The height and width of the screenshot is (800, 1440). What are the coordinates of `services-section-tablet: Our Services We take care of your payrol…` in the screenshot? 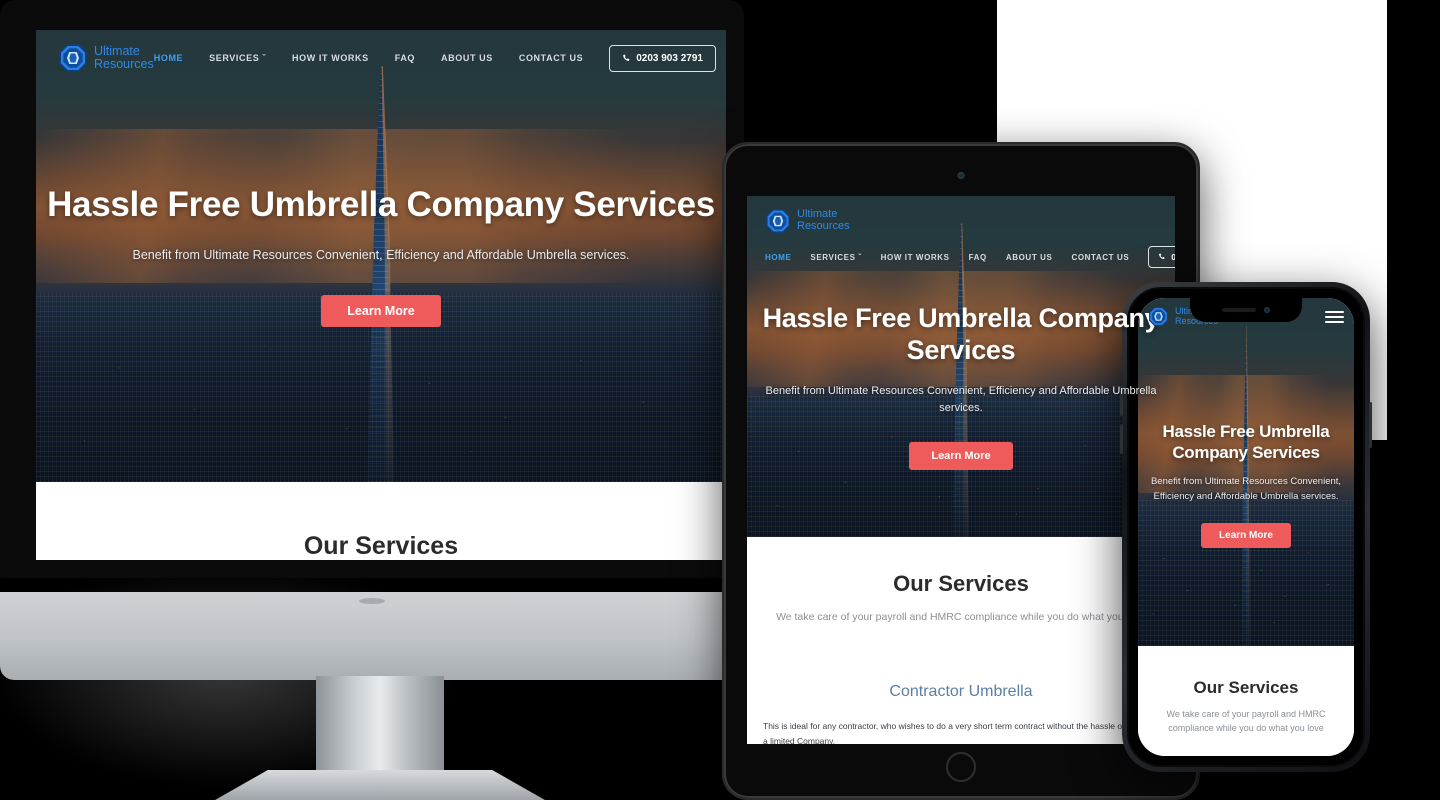 It's located at (961, 640).